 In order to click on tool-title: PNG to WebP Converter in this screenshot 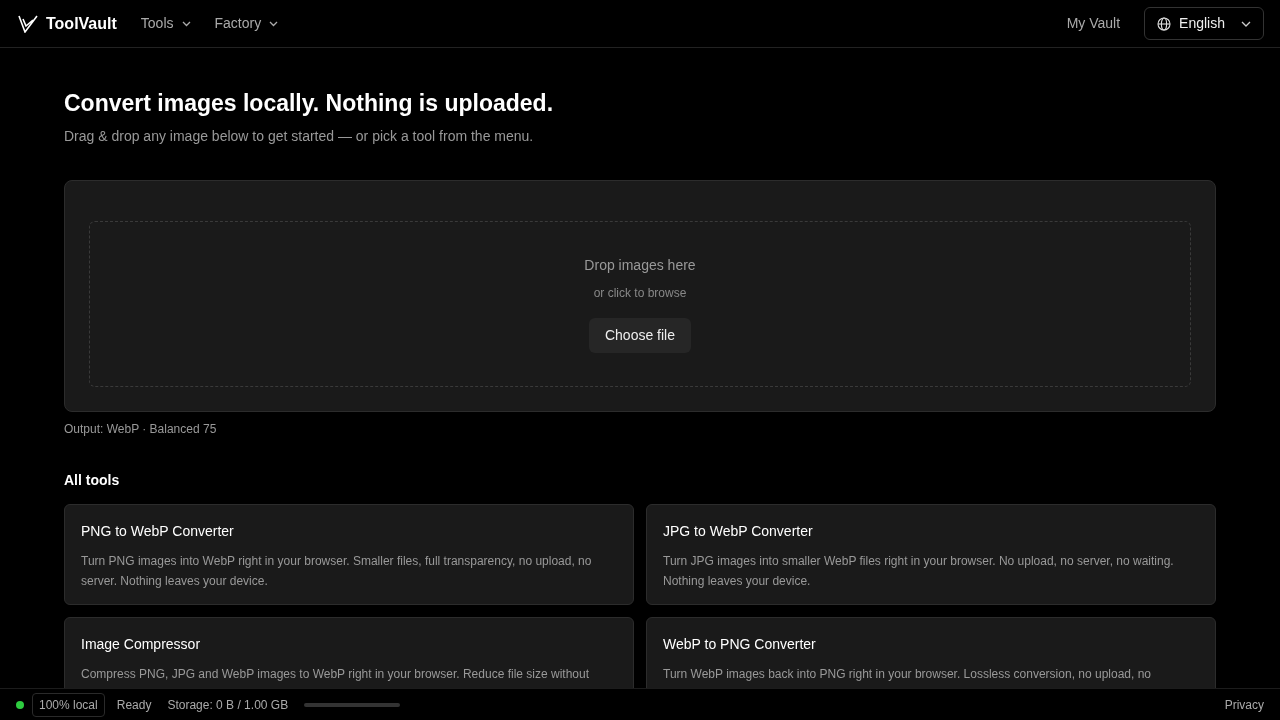, I will do `click(158, 531)`.